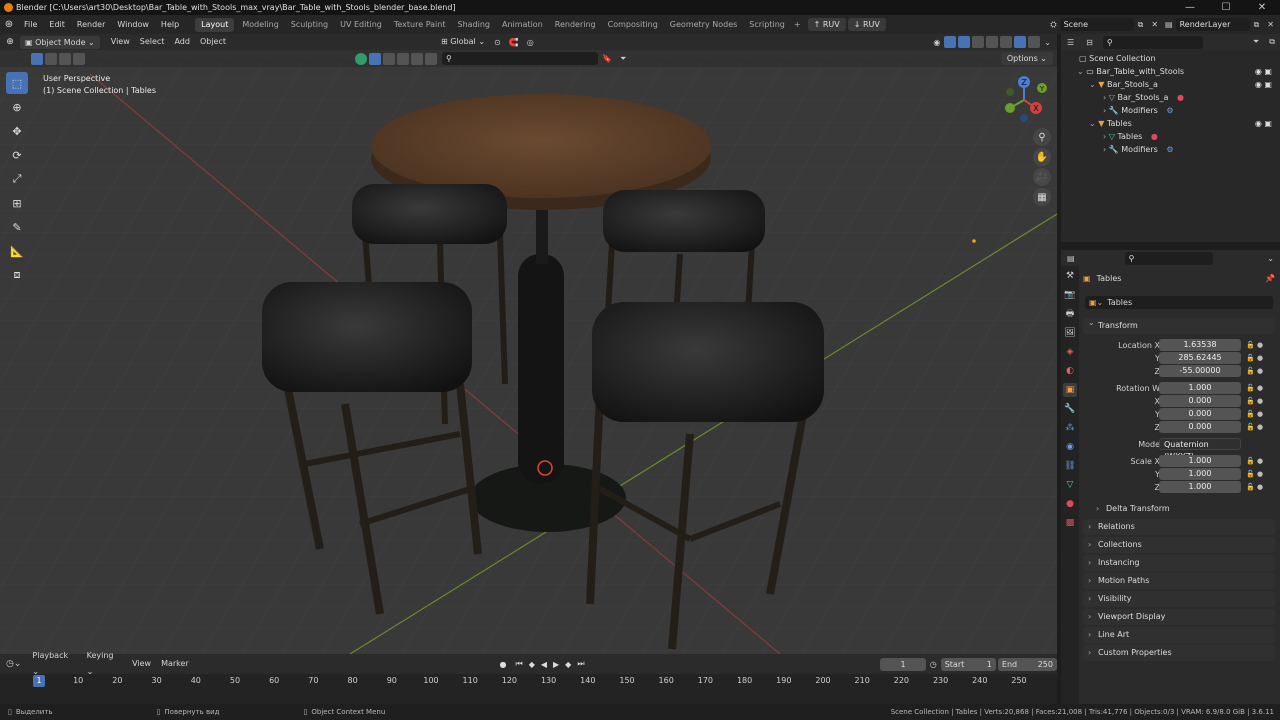  I want to click on location-y-field: 285.62445, so click(1200, 358).